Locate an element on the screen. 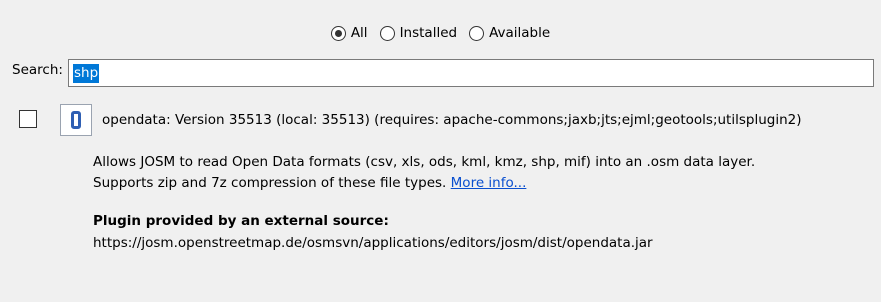  plugin-filter-radio-group: All Installed Available is located at coordinates (440, 33).